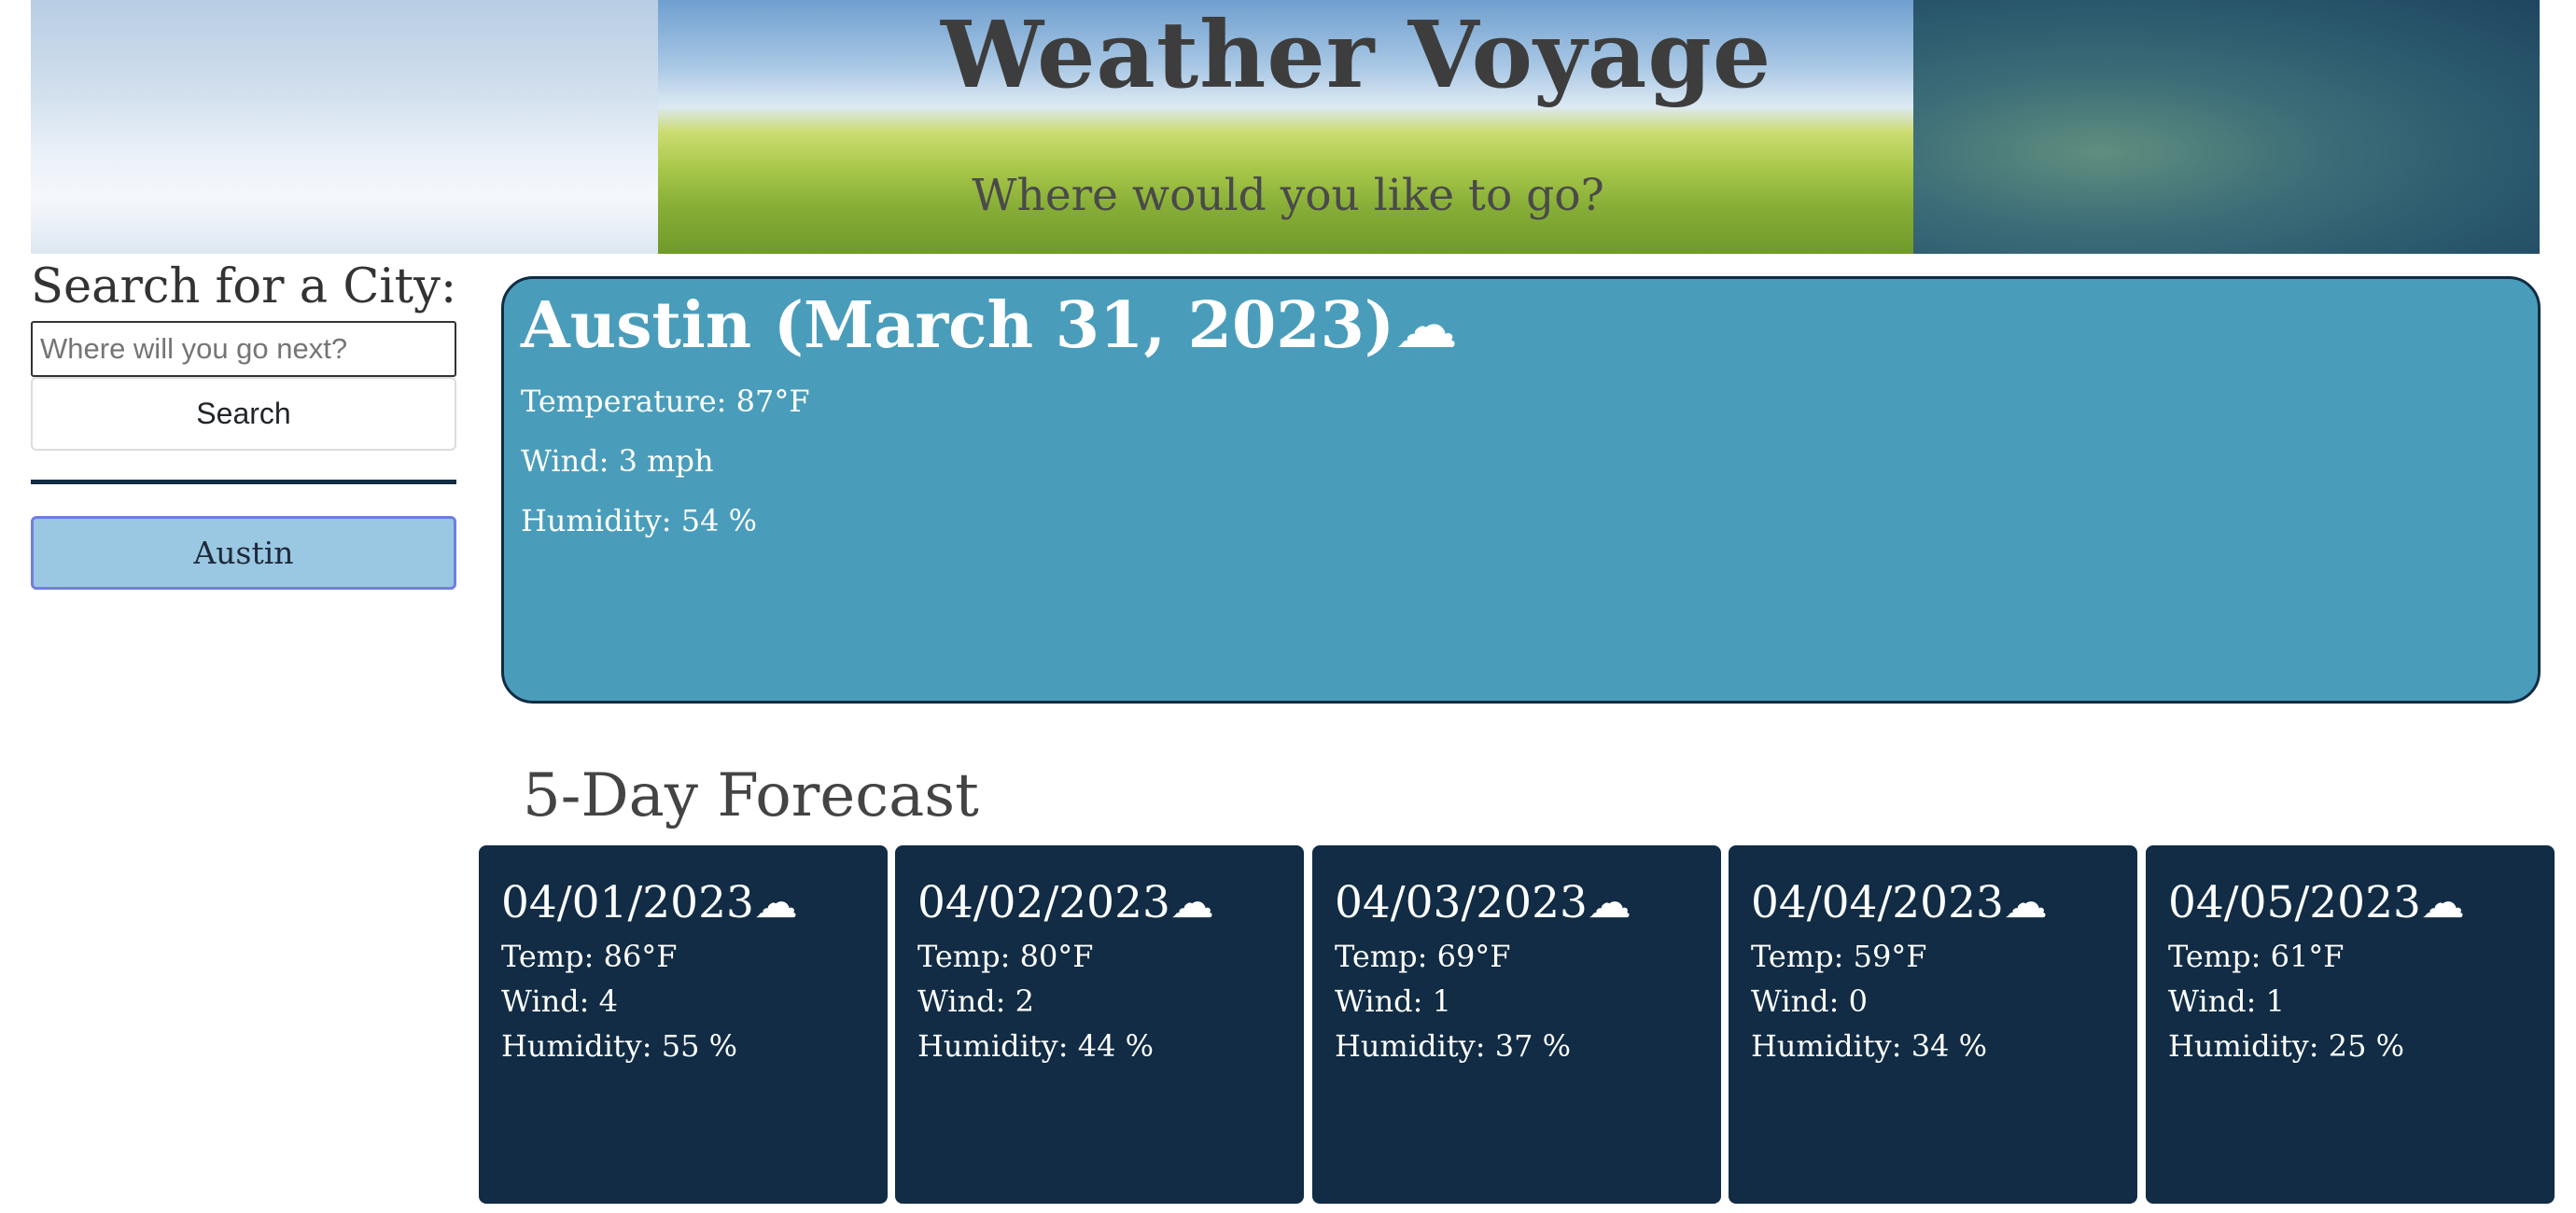 This screenshot has width=2576, height=1213. Describe the element at coordinates (1005, 956) in the screenshot. I see `forecast-temp: Temp: 80°F` at that location.